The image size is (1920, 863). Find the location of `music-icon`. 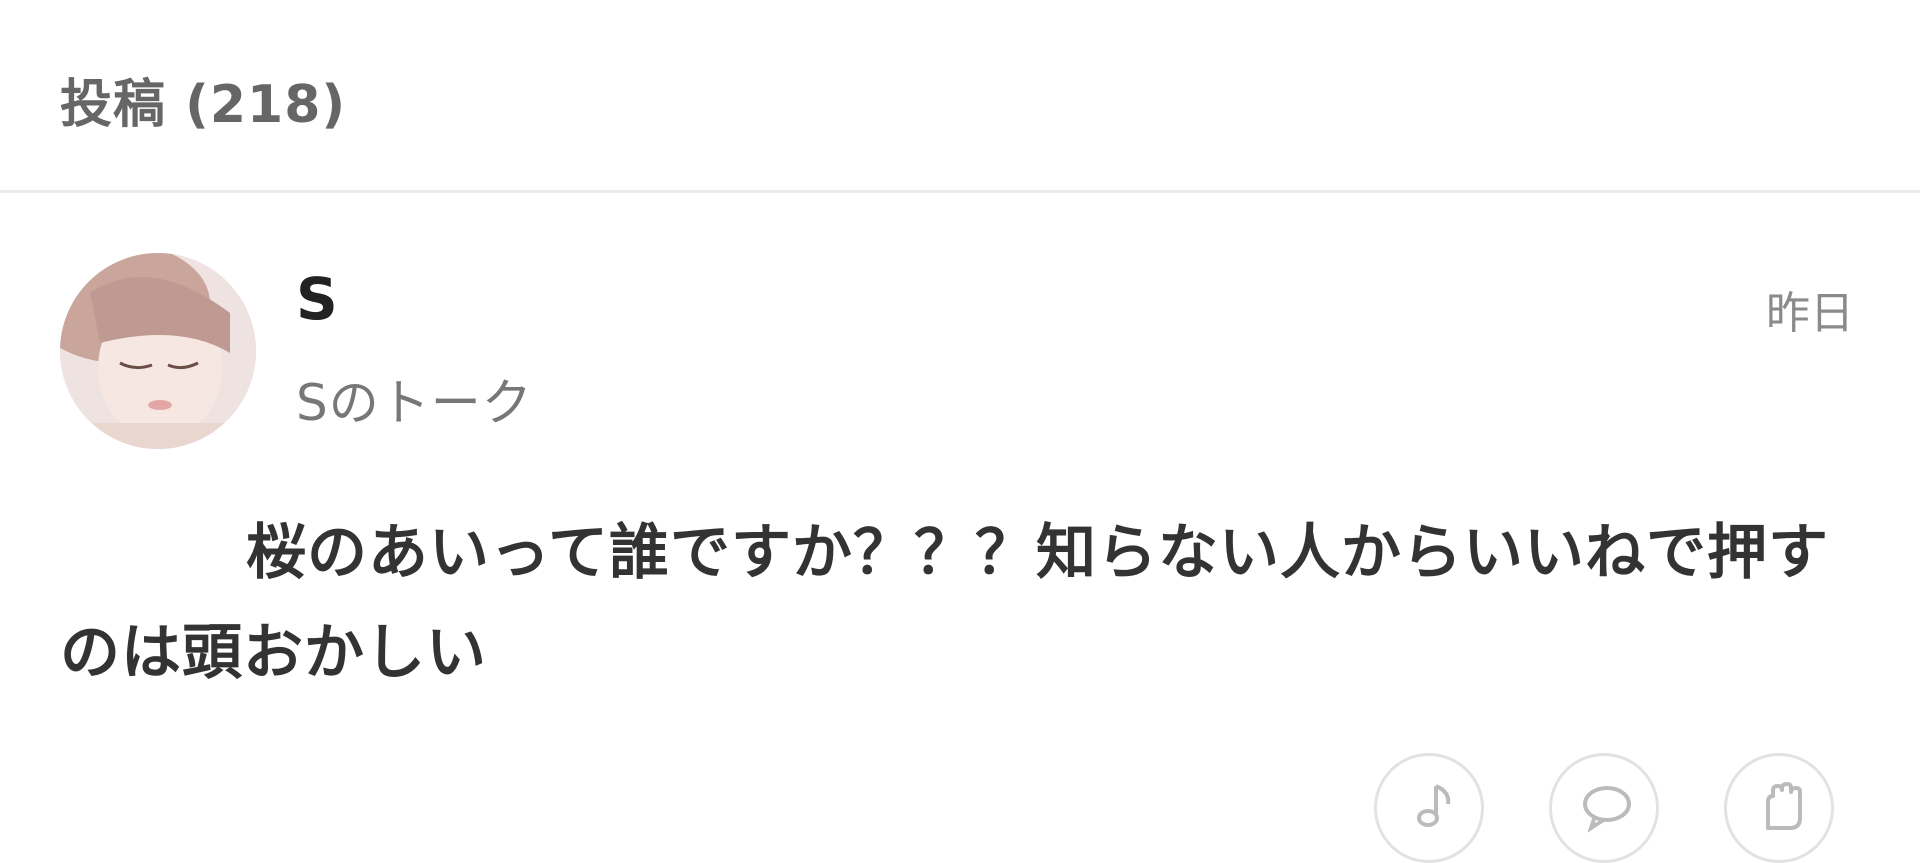

music-icon is located at coordinates (1434, 805).